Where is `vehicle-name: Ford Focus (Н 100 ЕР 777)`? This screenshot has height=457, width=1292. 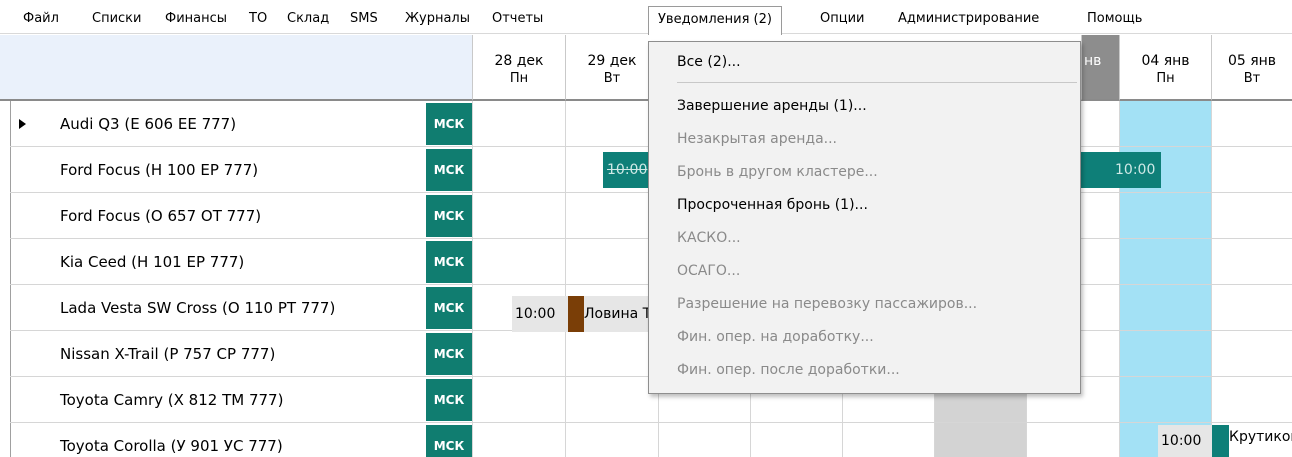 vehicle-name: Ford Focus (Н 100 ЕР 777) is located at coordinates (159, 170).